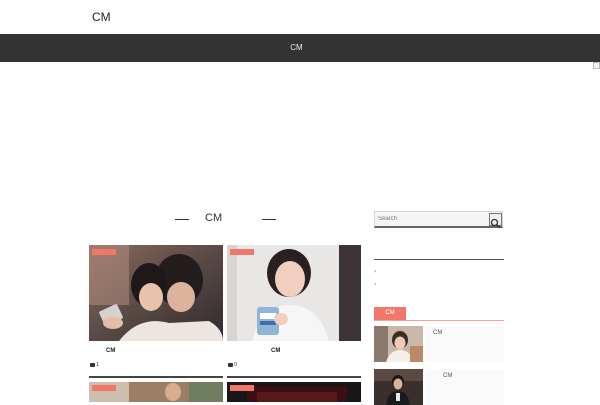 This screenshot has width=600, height=405. Describe the element at coordinates (101, 17) in the screenshot. I see `site-title: CM` at that location.